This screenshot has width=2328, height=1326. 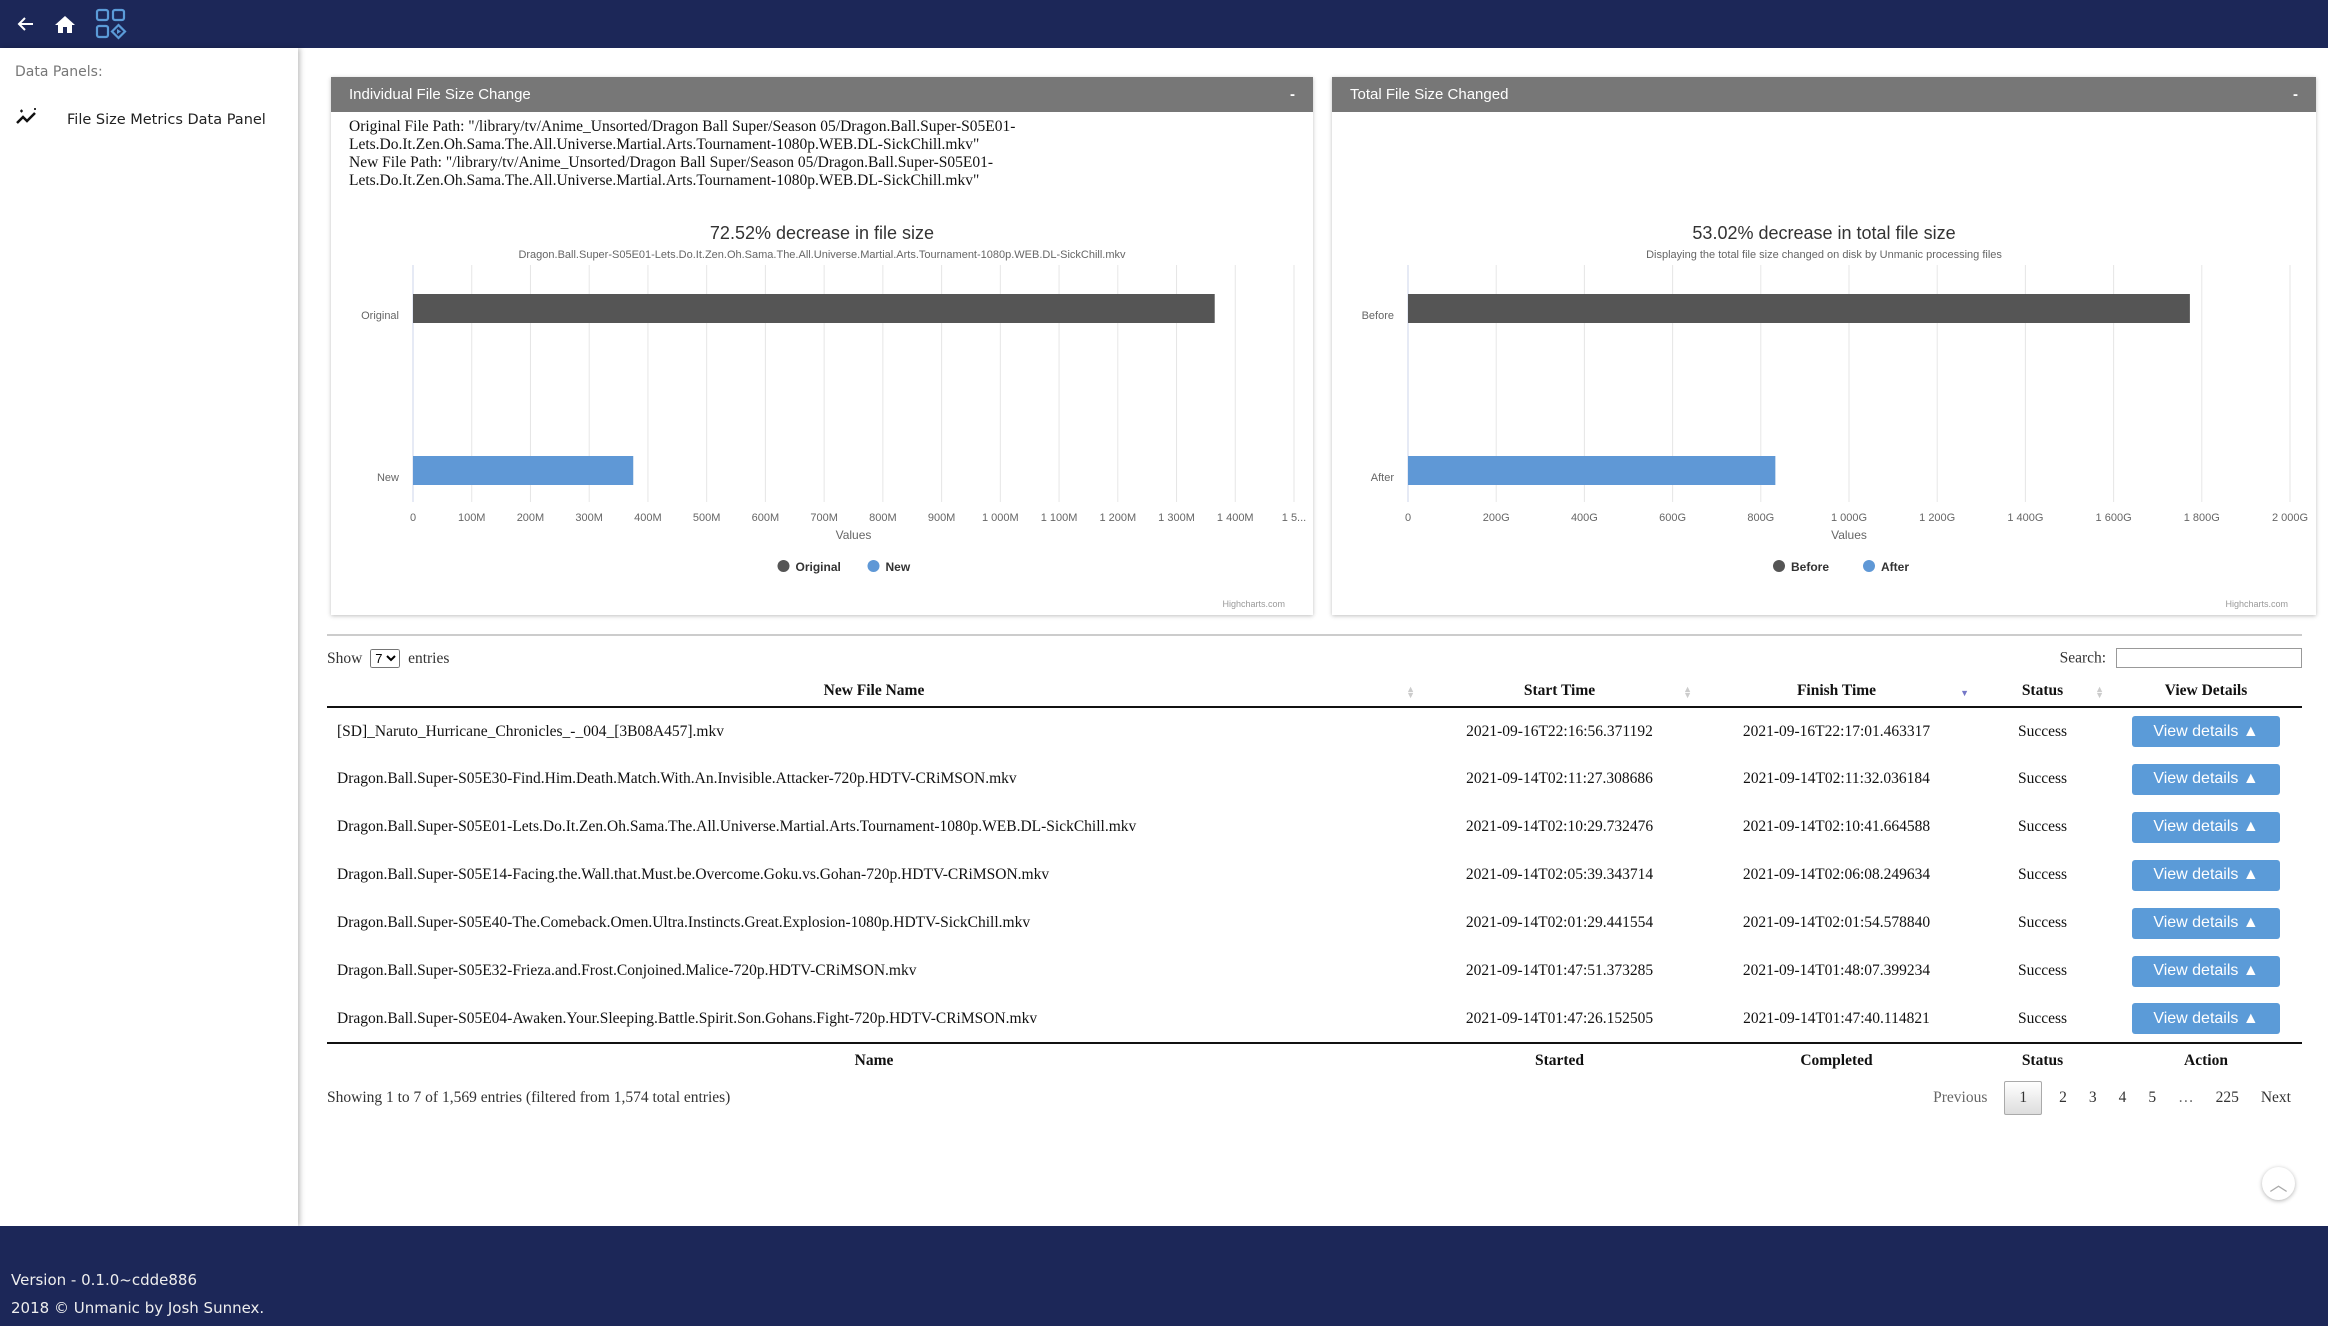 I want to click on bar-after, so click(x=1592, y=470).